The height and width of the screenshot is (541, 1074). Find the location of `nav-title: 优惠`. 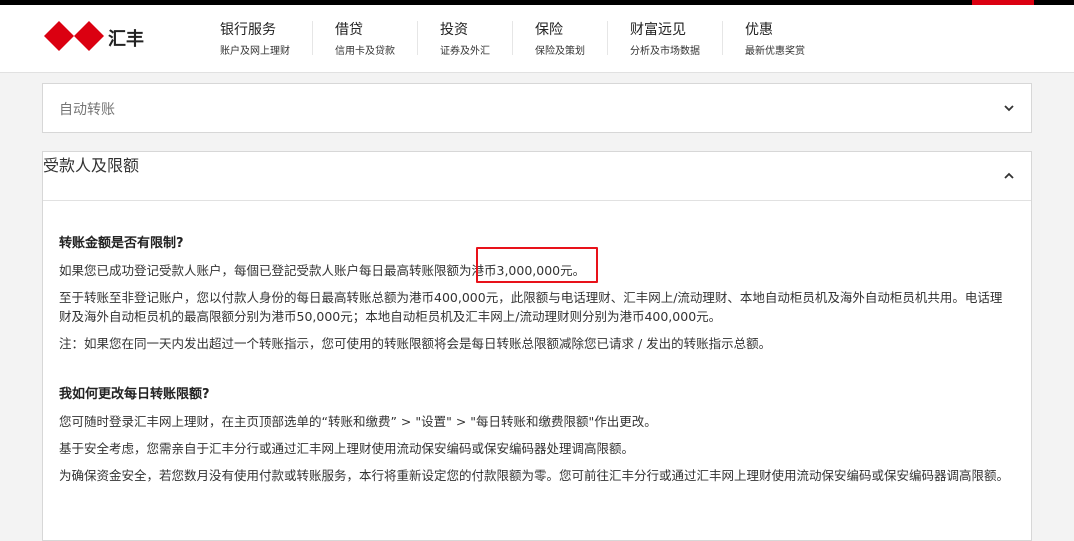

nav-title: 优惠 is located at coordinates (759, 30).